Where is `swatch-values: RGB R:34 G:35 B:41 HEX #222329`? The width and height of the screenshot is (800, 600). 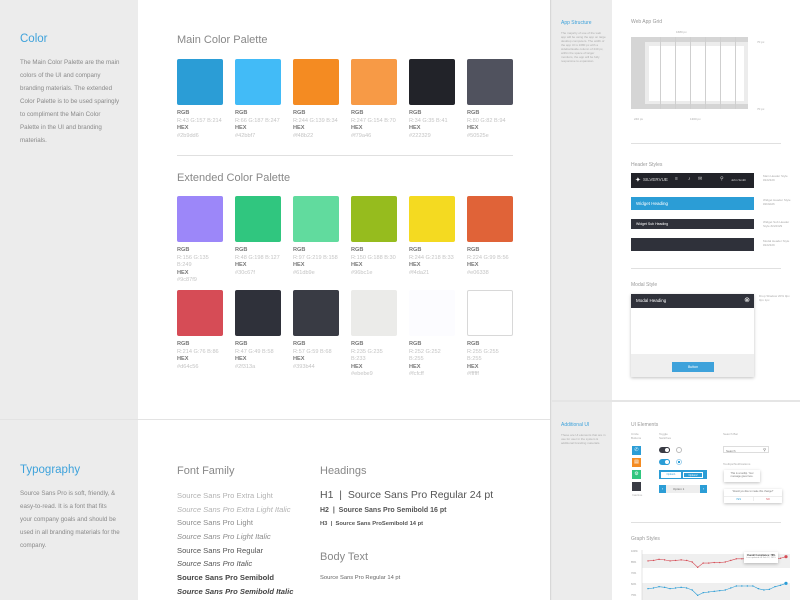
swatch-values: RGB R:34 G:35 B:41 HEX #222329 is located at coordinates (432, 125).